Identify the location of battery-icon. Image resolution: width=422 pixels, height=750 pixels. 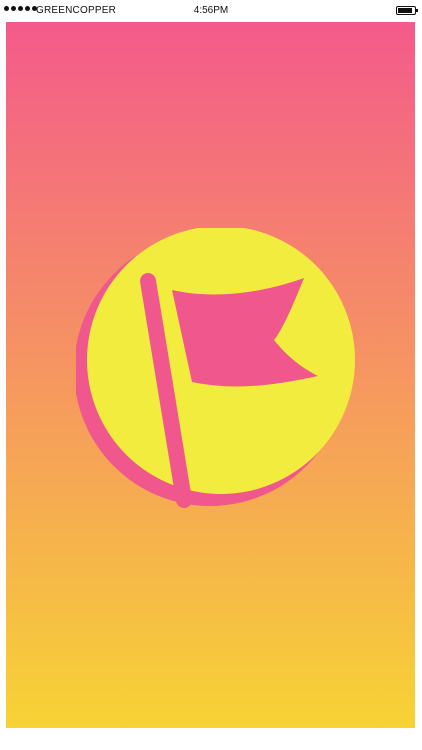
(407, 10).